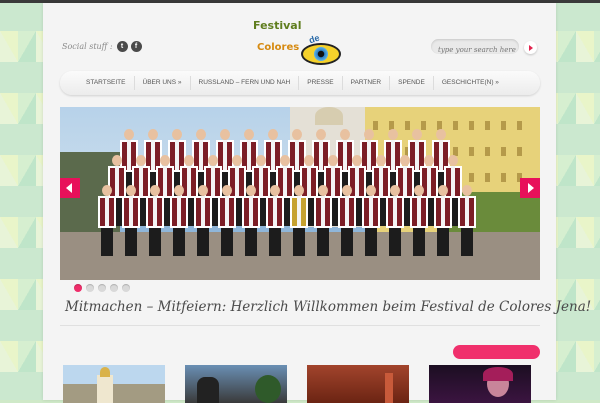 The width and height of the screenshot is (600, 403). What do you see at coordinates (245, 83) in the screenshot?
I see `nav-item-russland: RUSSLAND – FERN UND NAH` at bounding box center [245, 83].